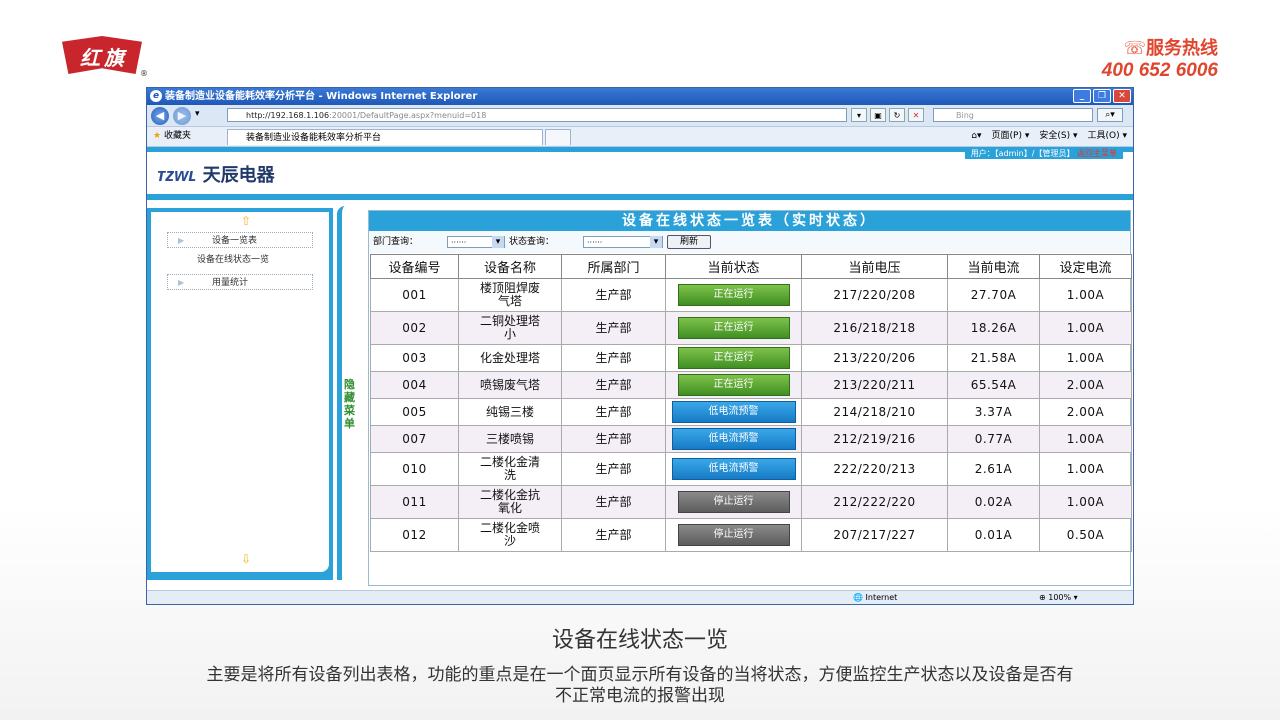 The image size is (1280, 720). I want to click on device-id-text: 004, so click(414, 385).